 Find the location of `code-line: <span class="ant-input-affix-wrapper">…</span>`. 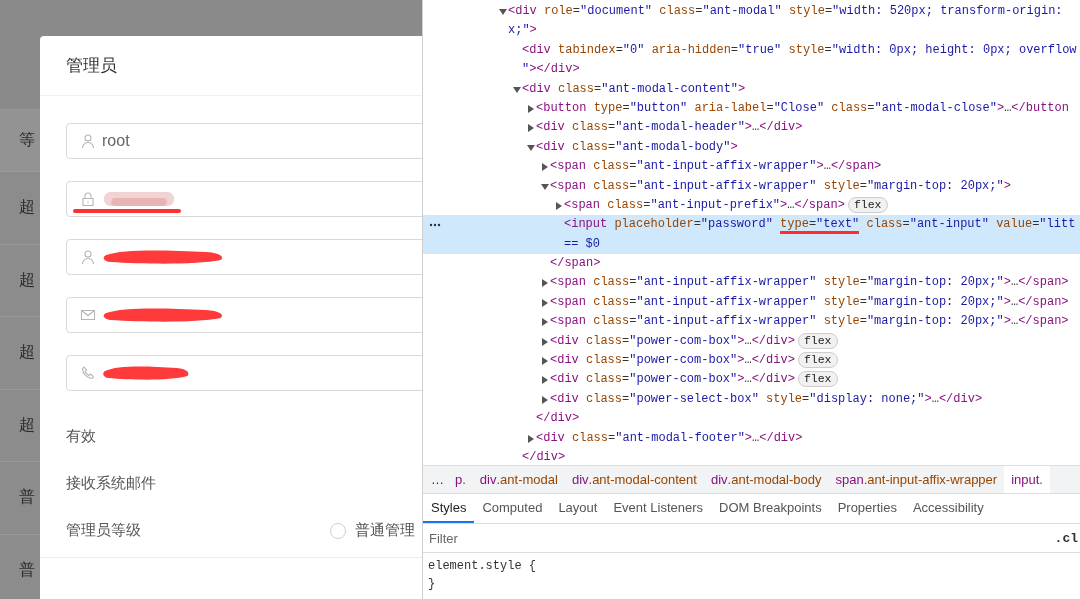

code-line: <span class="ant-input-affix-wrapper">…</span> is located at coordinates (716, 167).